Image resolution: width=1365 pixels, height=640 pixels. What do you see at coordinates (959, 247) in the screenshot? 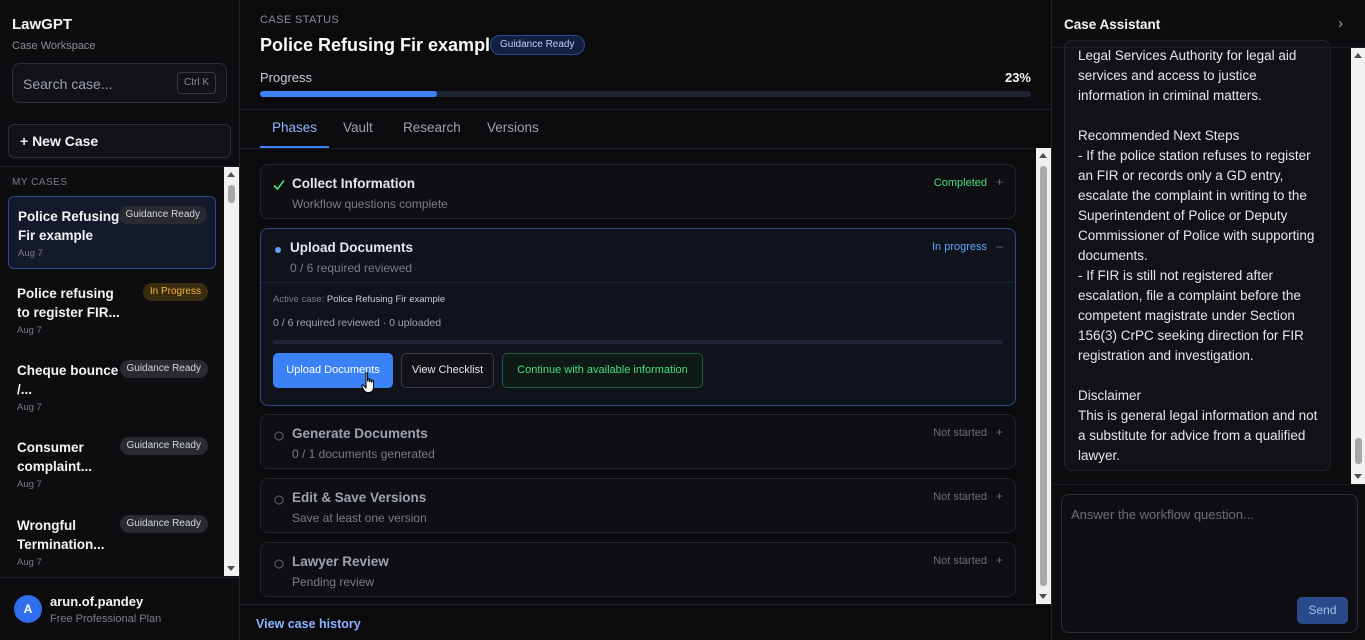
I see `phase-status: In progress` at bounding box center [959, 247].